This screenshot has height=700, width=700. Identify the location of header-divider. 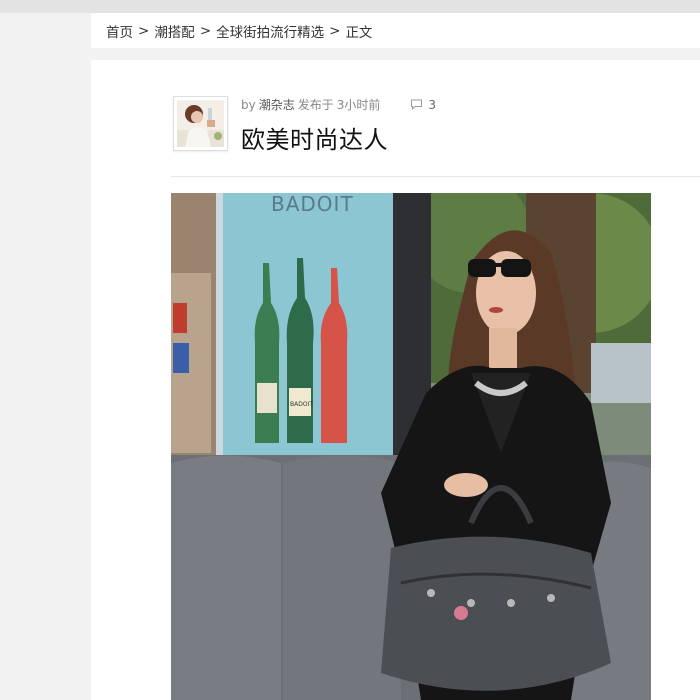
(435, 176).